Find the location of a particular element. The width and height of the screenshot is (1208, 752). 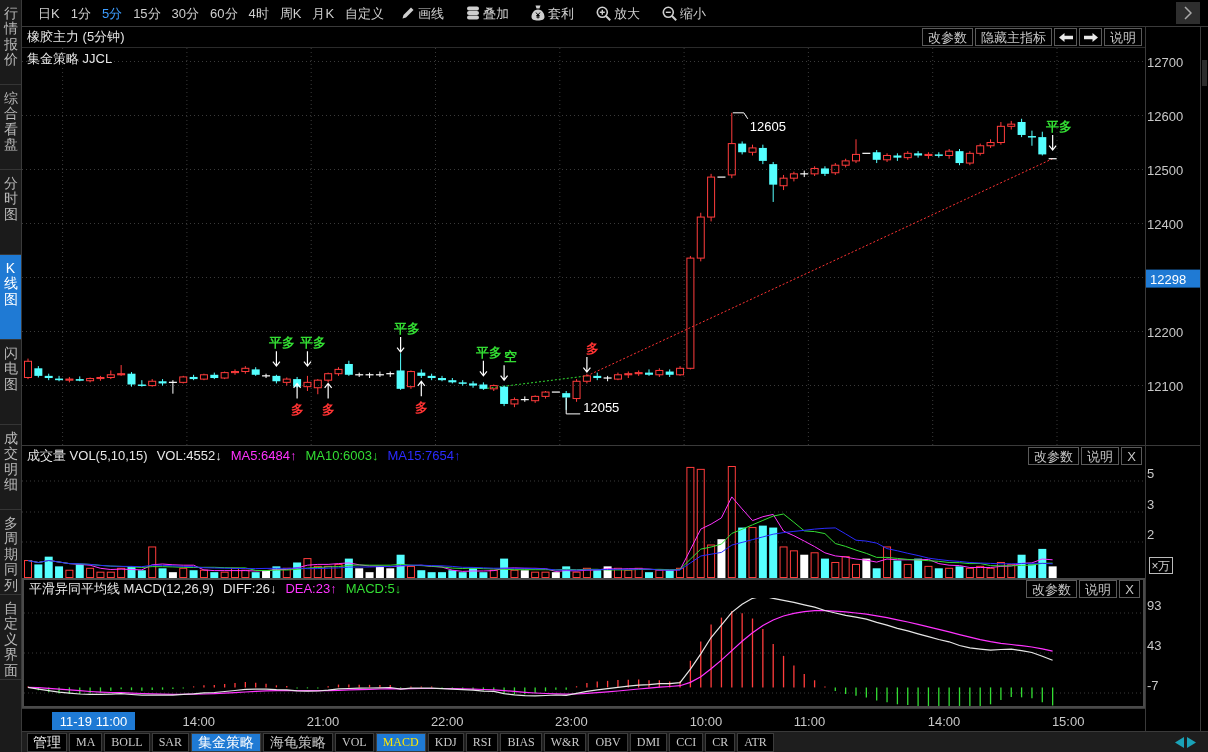

axis-label: 3 is located at coordinates (1151, 504).